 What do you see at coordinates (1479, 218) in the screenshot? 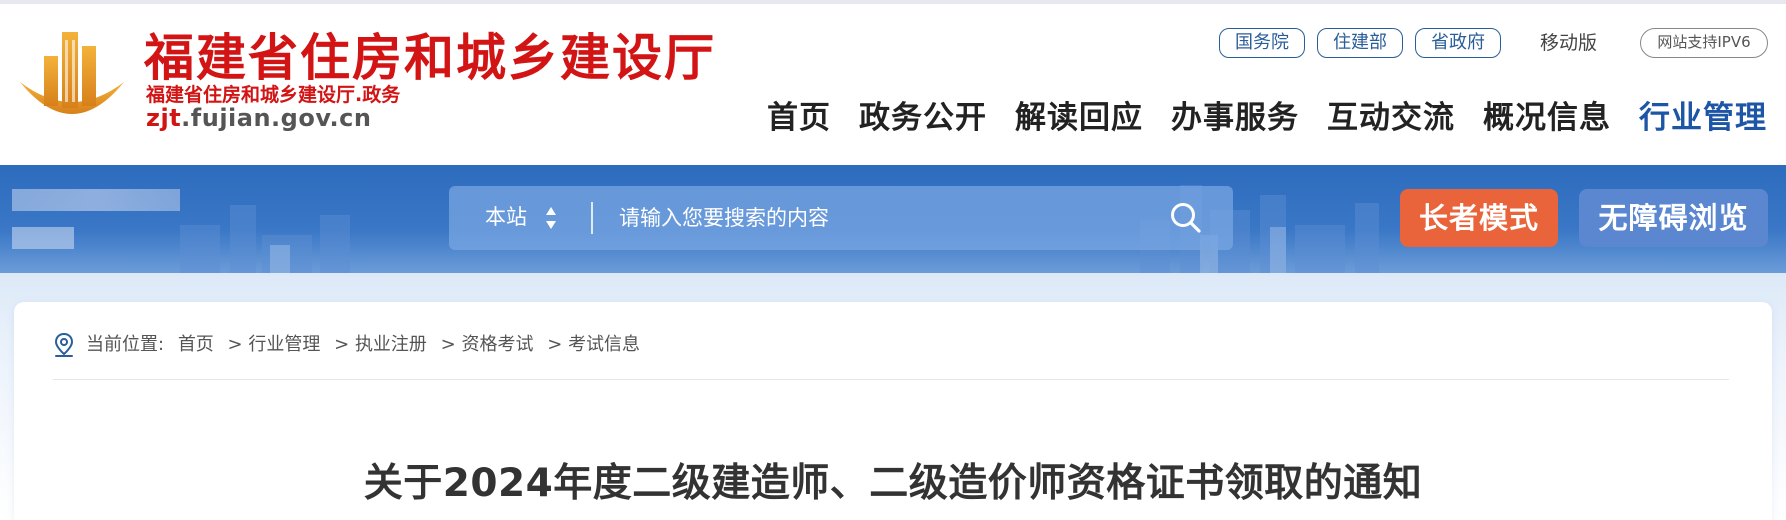
I see `elder-mode-button: 长者模式` at bounding box center [1479, 218].